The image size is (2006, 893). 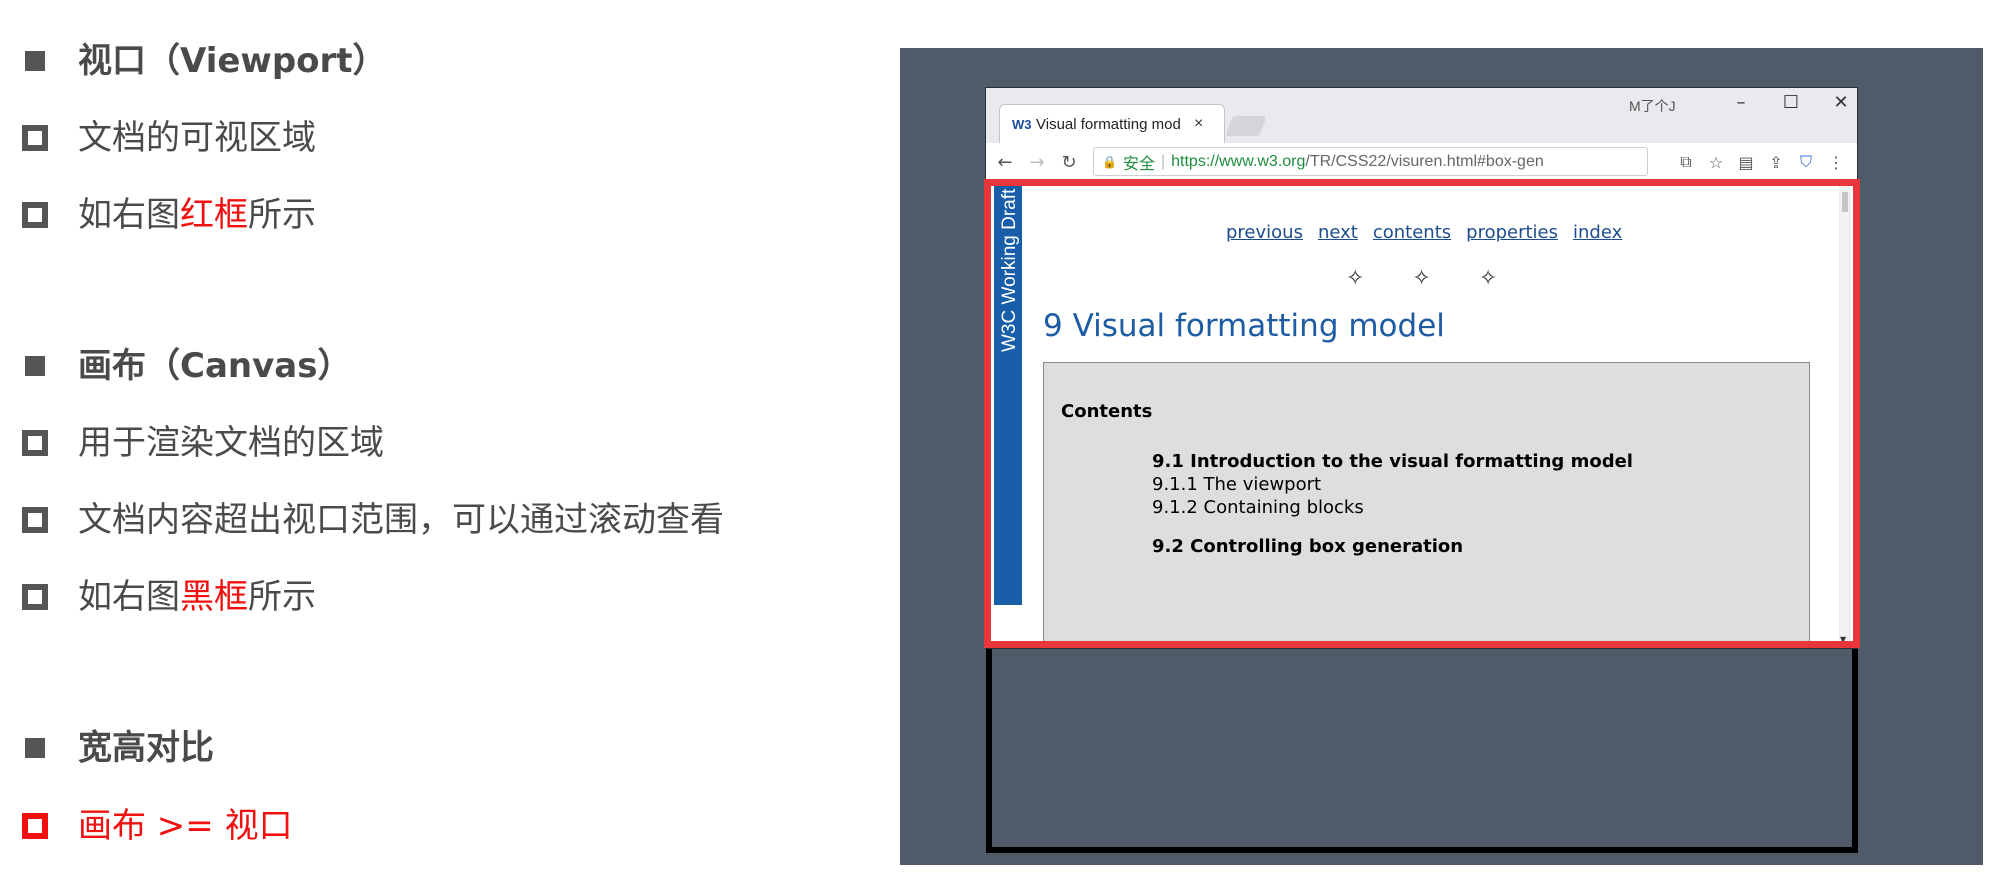 I want to click on bullet-item: 视口（Viewport）, so click(x=204, y=61).